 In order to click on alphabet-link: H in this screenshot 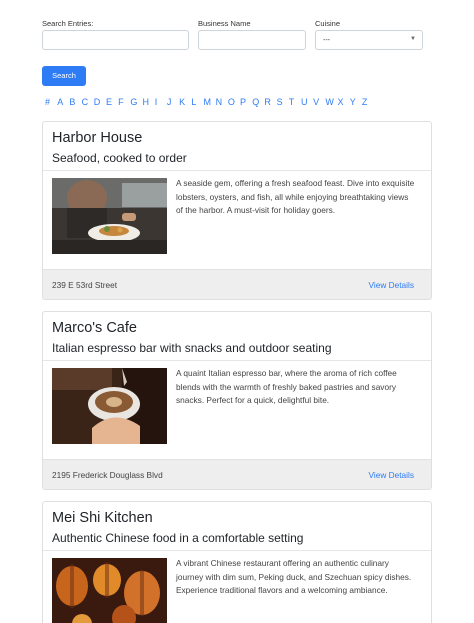, I will do `click(149, 102)`.